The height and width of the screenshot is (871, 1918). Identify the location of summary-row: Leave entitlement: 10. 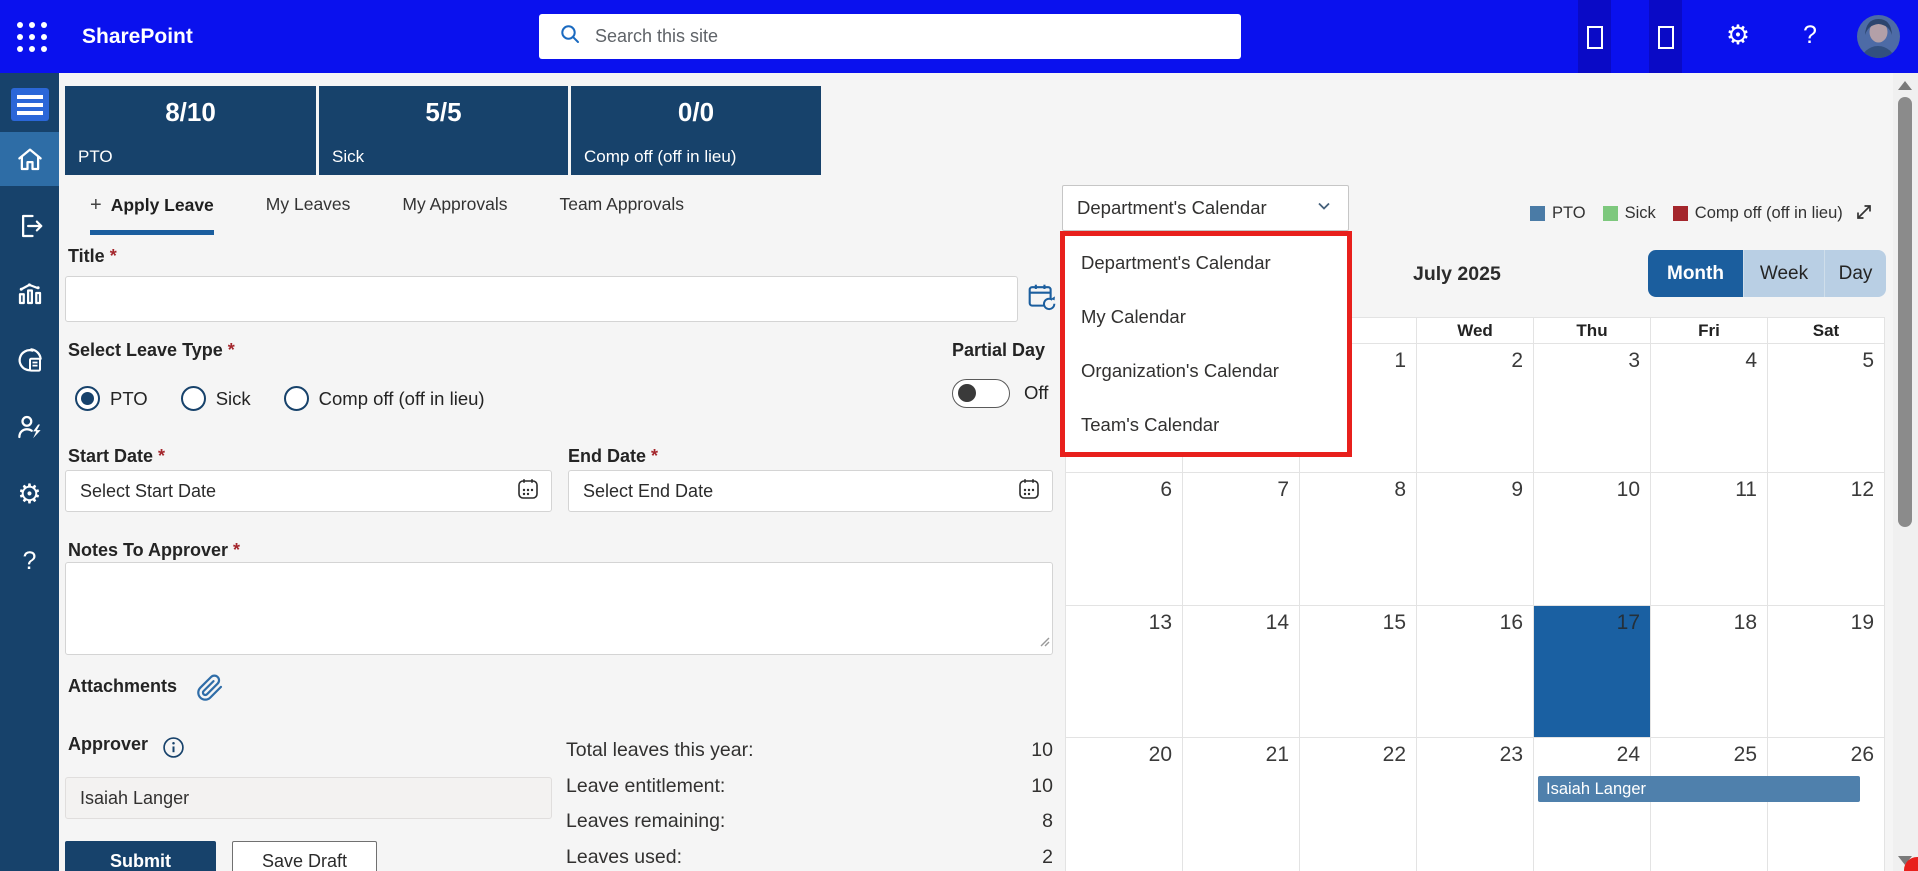
(809, 787).